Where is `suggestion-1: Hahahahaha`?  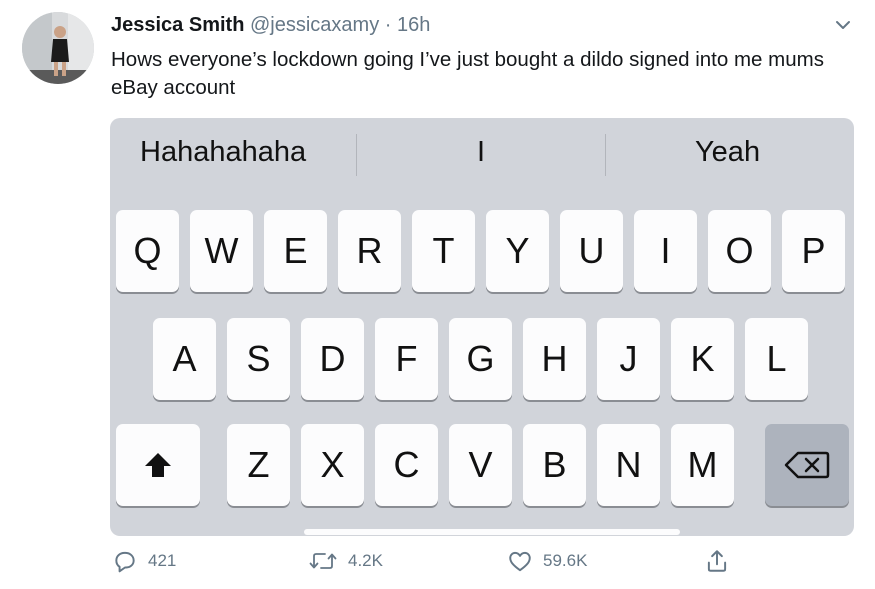
suggestion-1: Hahahahaha is located at coordinates (223, 152).